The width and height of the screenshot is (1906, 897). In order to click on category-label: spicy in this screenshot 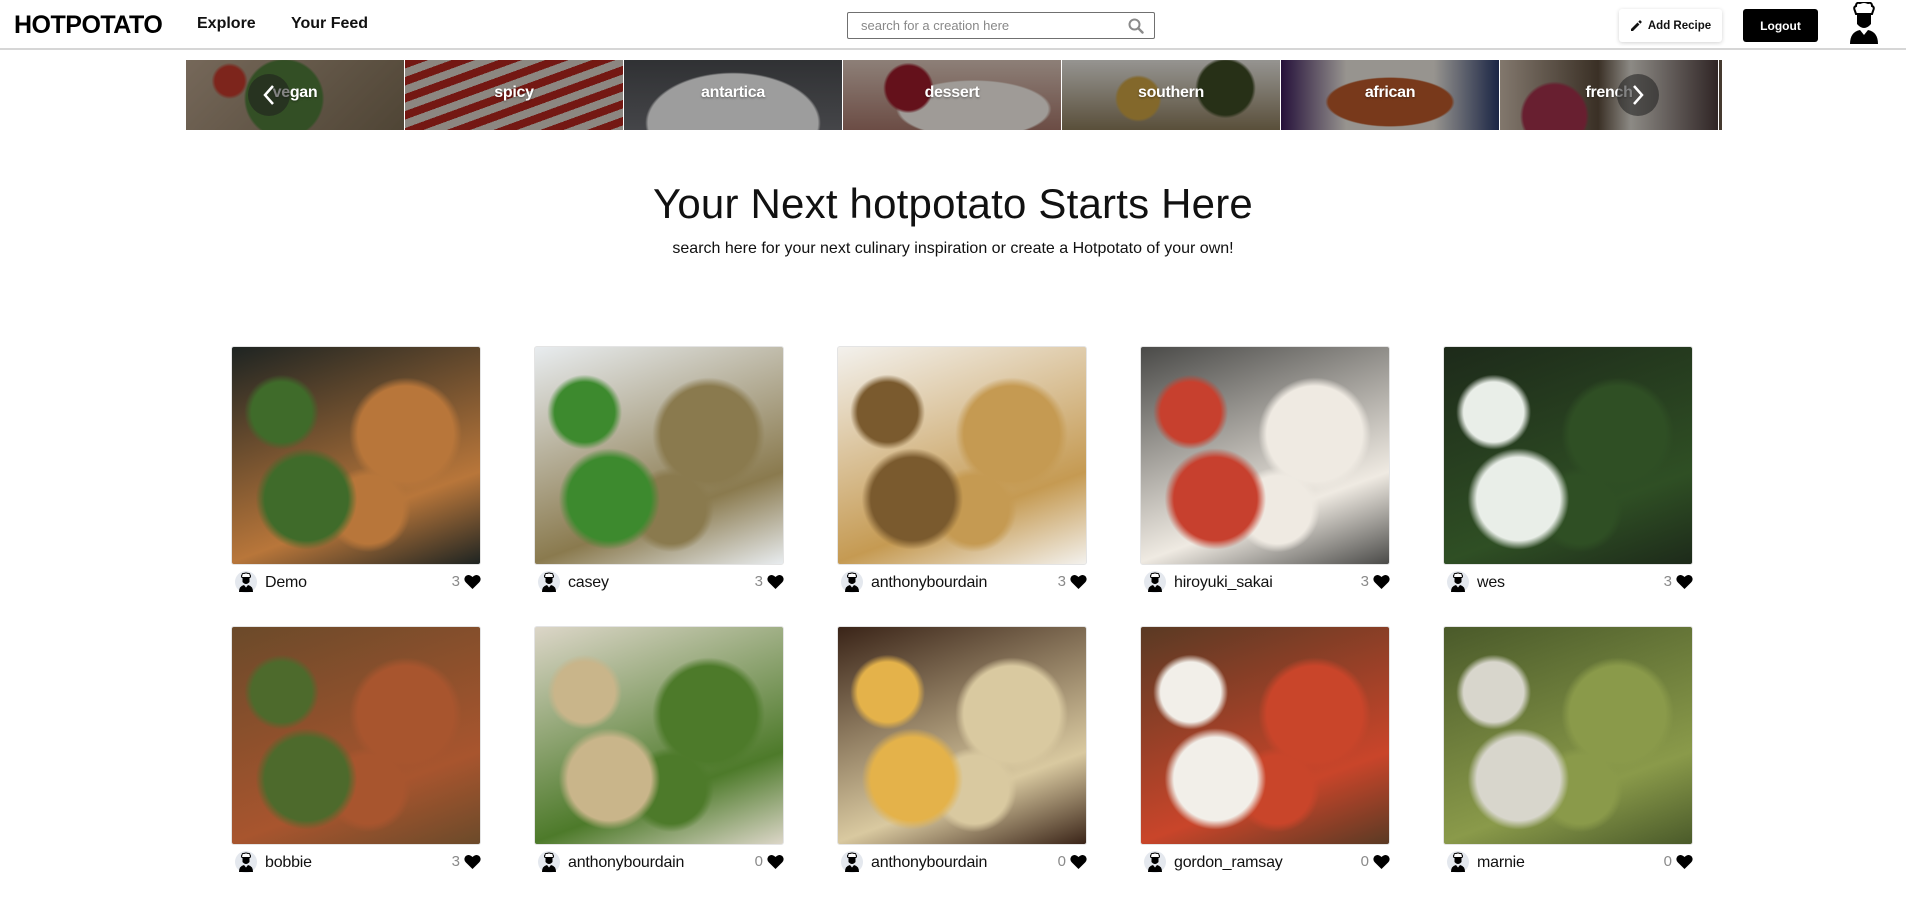, I will do `click(514, 92)`.